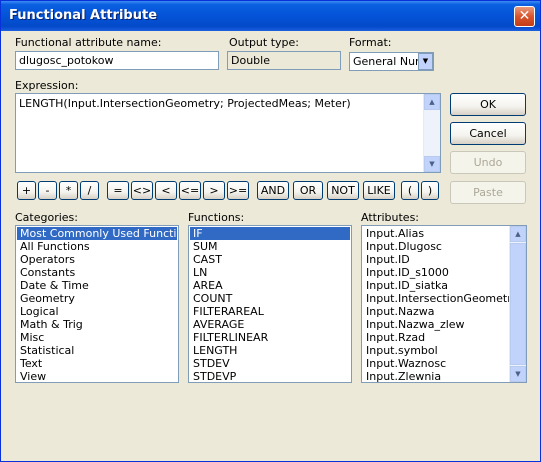  I want to click on list-item: CAST, so click(270, 259).